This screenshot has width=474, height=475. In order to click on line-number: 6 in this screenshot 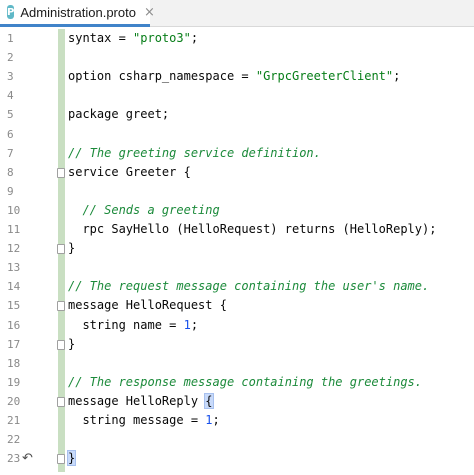, I will do `click(10, 134)`.